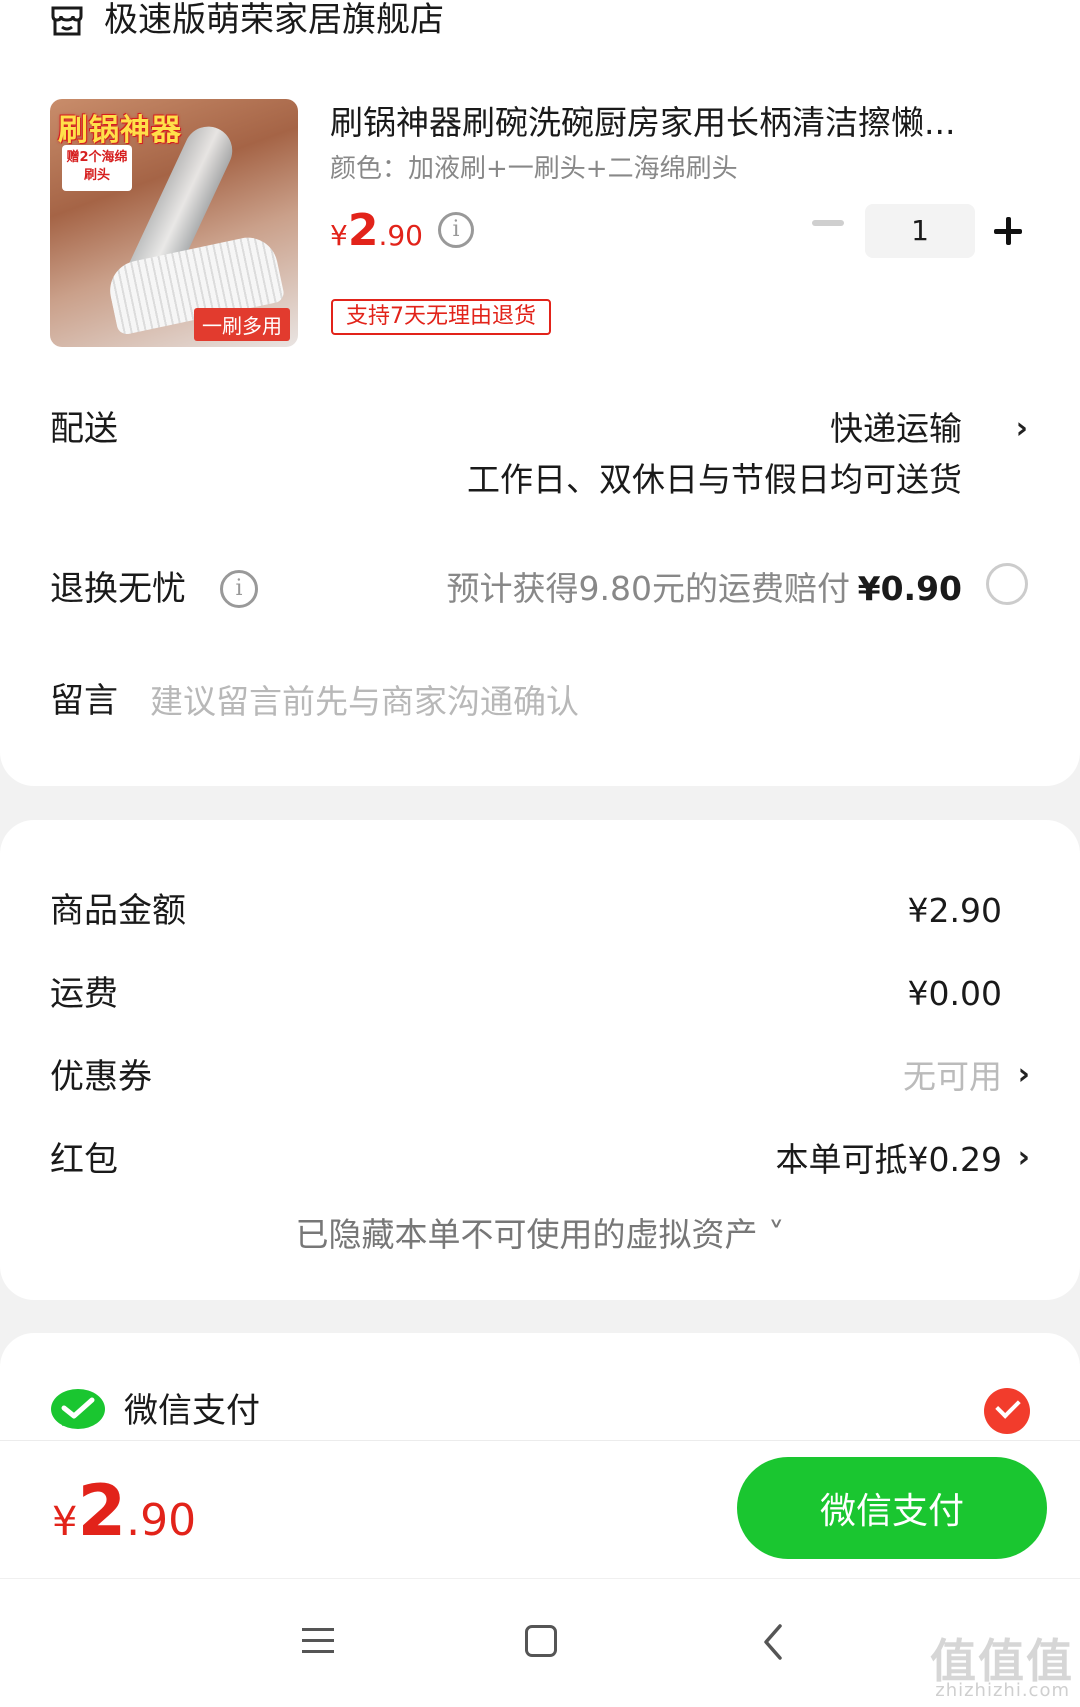  I want to click on price-decimal: .90, so click(400, 235).